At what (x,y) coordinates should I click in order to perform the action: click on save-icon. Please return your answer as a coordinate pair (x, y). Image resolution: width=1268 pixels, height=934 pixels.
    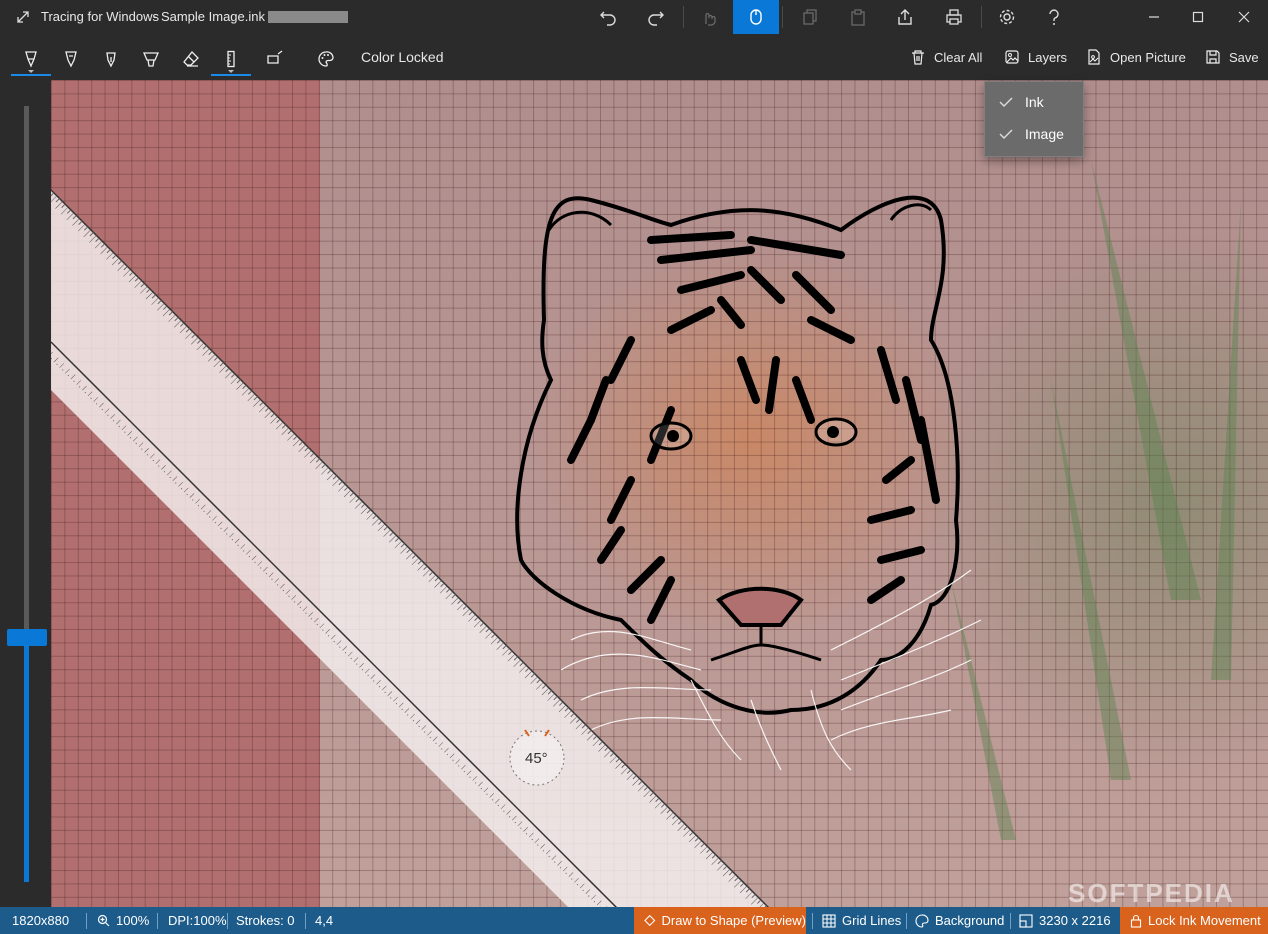
    Looking at the image, I should click on (1213, 57).